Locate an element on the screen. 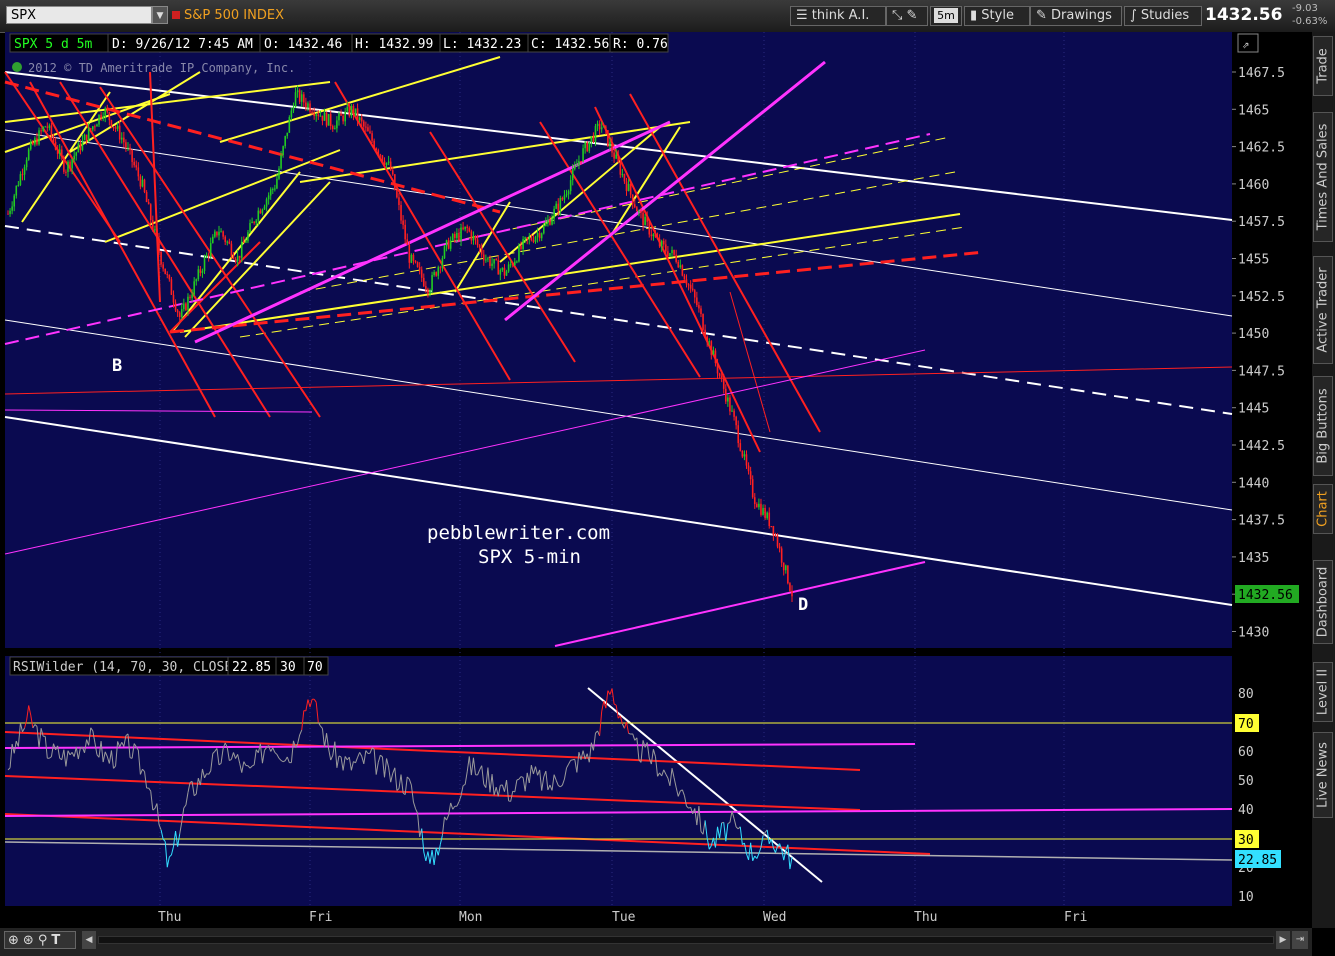 This screenshot has width=1335, height=956. price-tick-6: 1452.5 is located at coordinates (1261, 297).